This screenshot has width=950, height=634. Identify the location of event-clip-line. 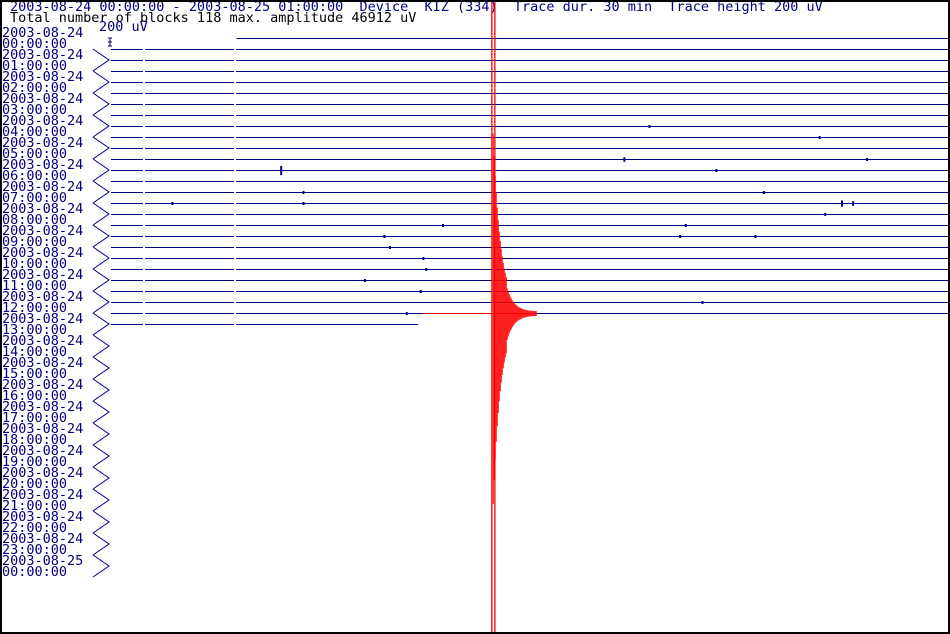
(492, 317).